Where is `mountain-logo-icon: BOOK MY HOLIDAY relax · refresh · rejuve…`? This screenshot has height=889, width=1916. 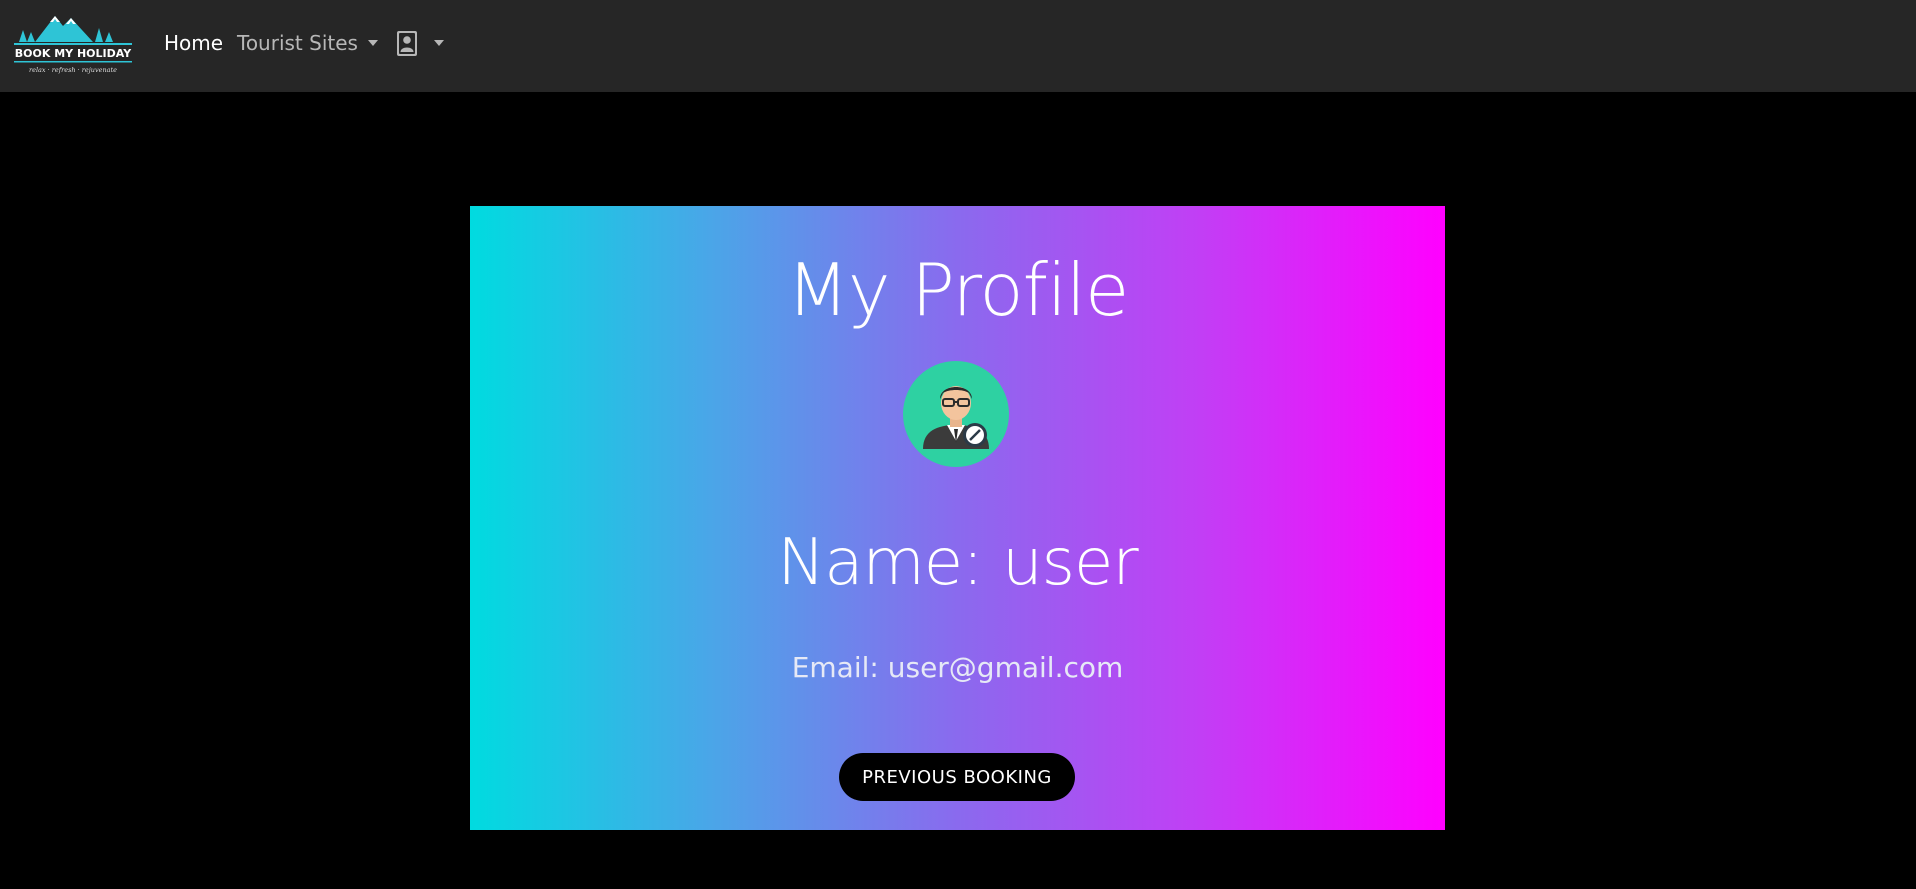
mountain-logo-icon: BOOK MY HOLIDAY relax · refresh · rejuve… is located at coordinates (73, 45).